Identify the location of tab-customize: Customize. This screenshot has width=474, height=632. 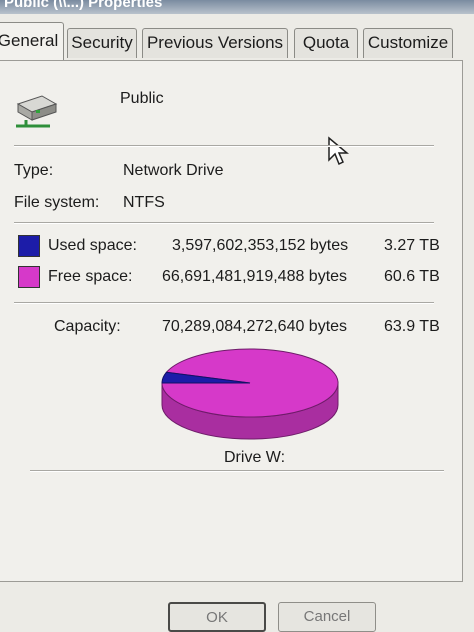
(408, 43).